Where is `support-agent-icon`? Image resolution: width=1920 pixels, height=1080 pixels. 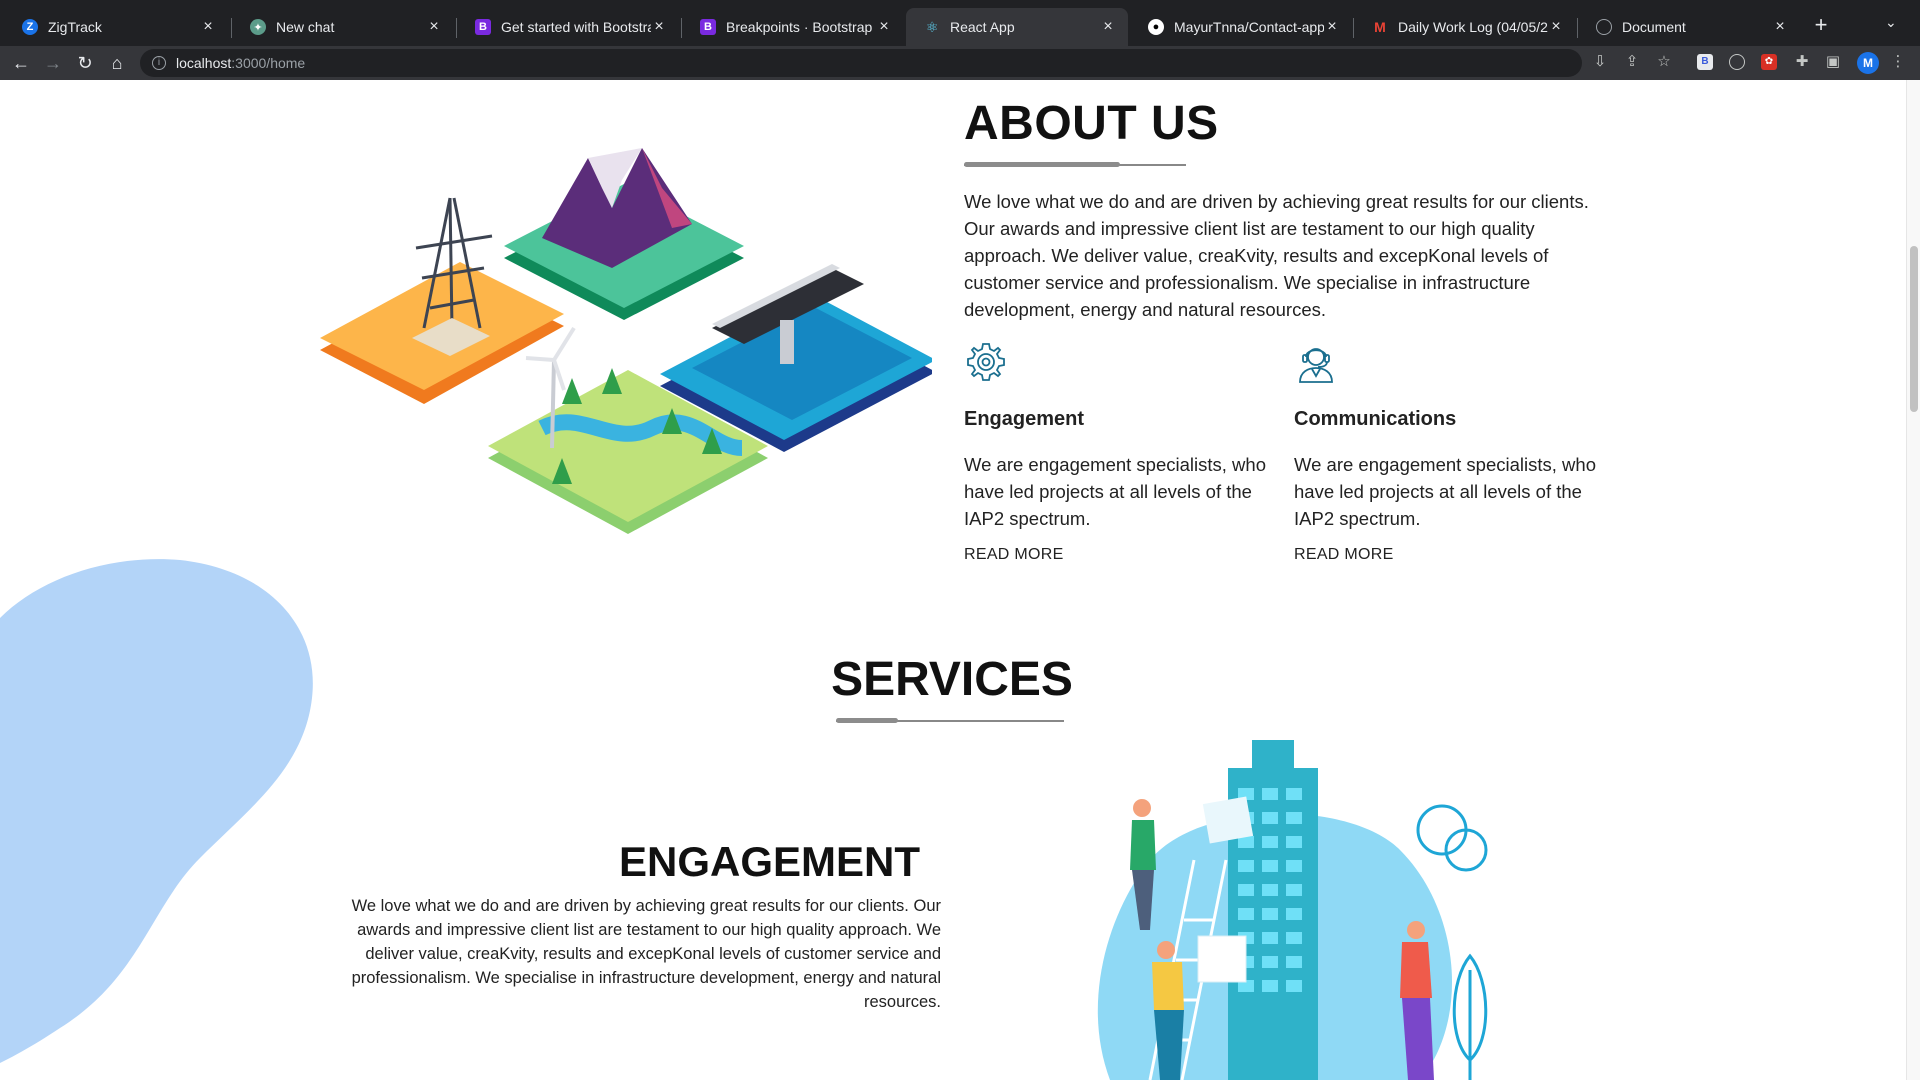
support-agent-icon is located at coordinates (1449, 364).